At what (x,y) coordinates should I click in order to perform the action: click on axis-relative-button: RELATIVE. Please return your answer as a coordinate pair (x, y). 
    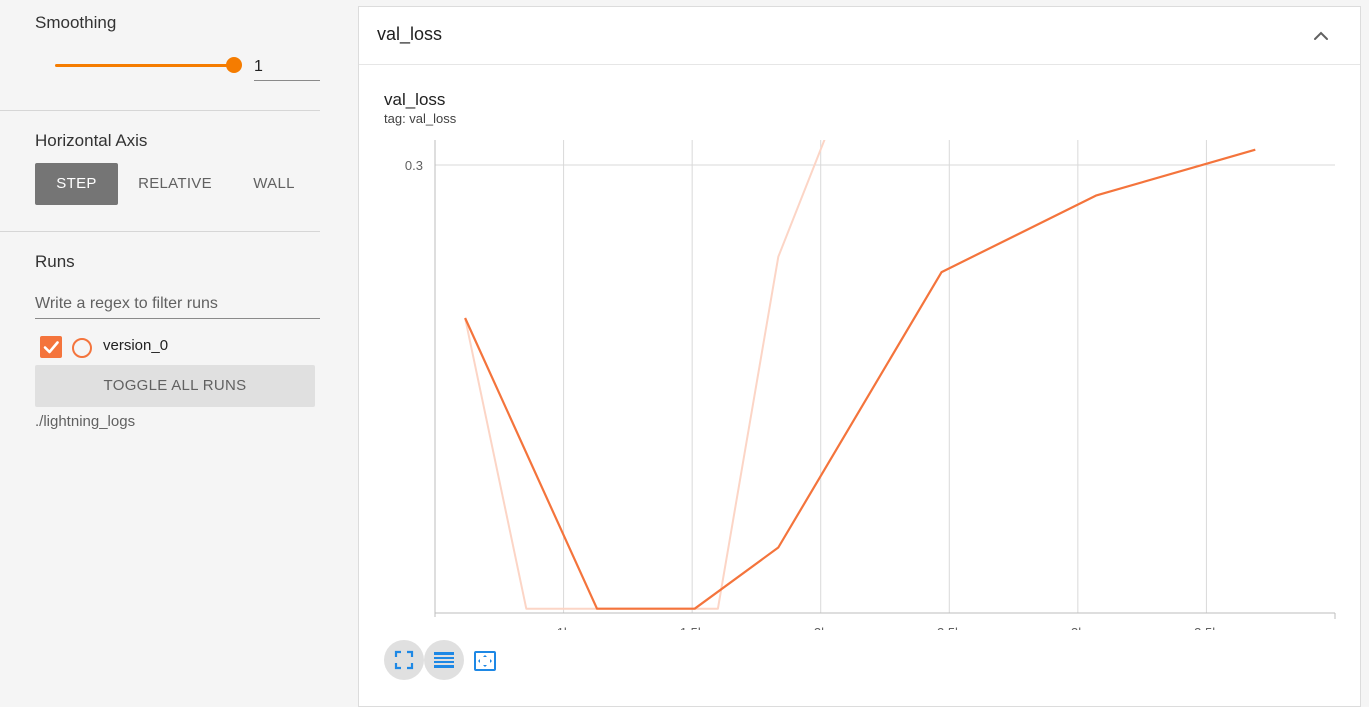
    Looking at the image, I should click on (175, 184).